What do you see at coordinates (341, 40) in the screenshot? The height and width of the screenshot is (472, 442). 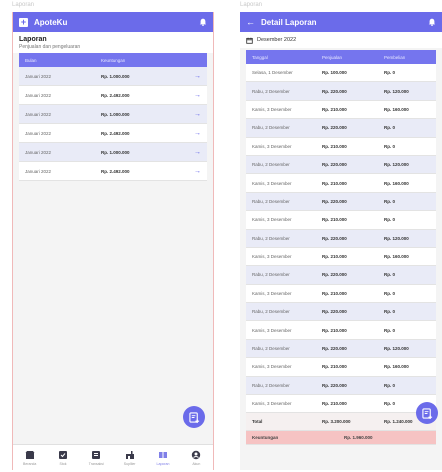 I see `period-selector: Desember 2022` at bounding box center [341, 40].